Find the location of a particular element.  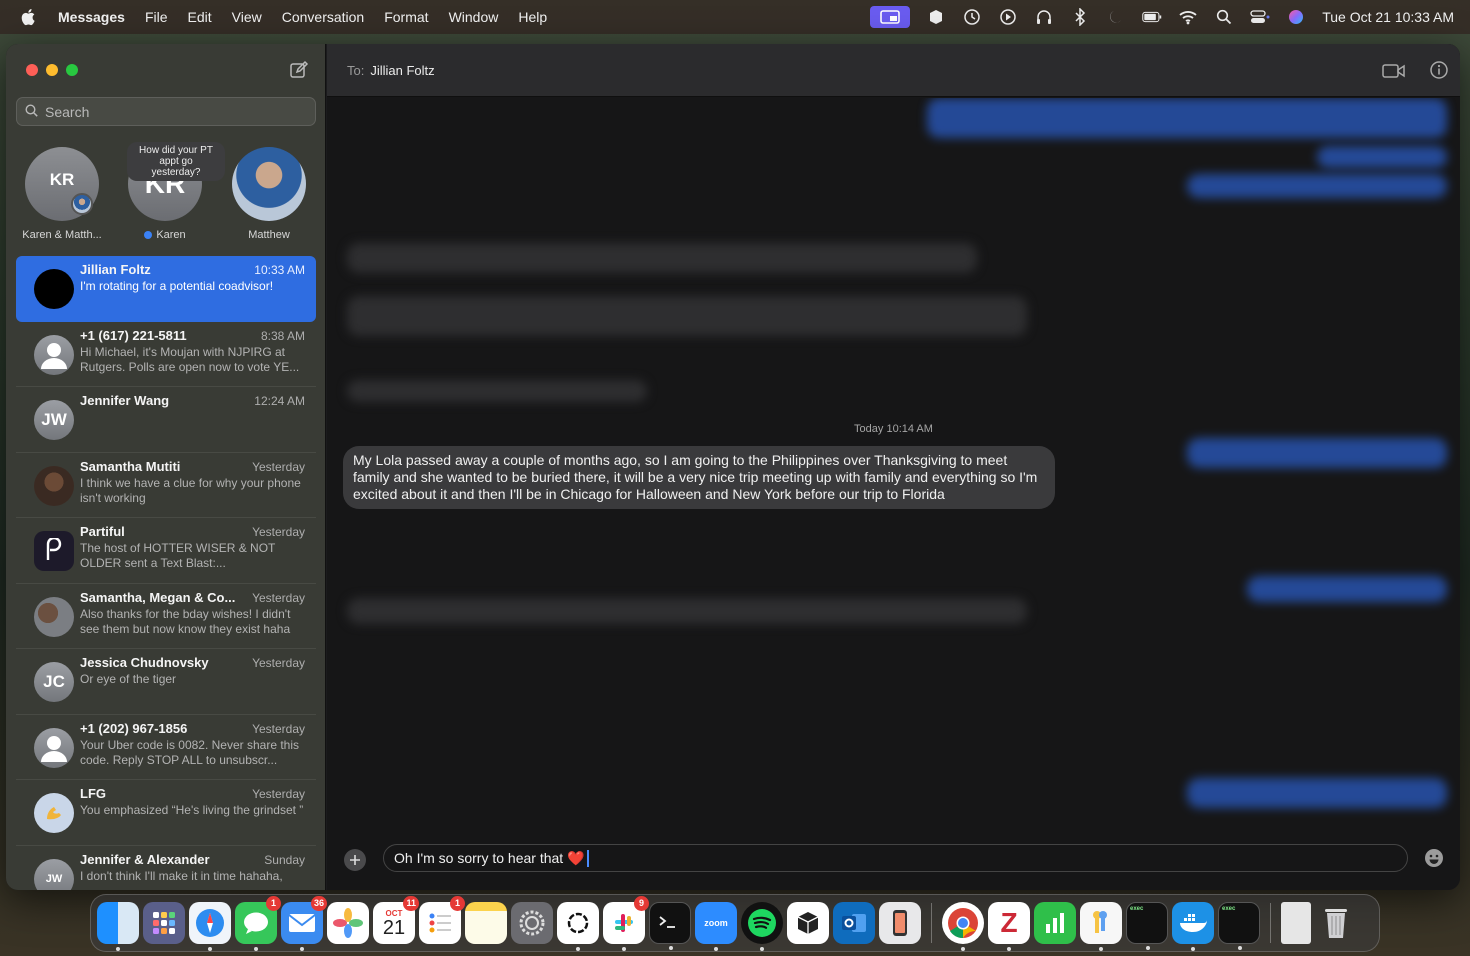

contact-name: +1 (617) 221-5811 is located at coordinates (133, 335).